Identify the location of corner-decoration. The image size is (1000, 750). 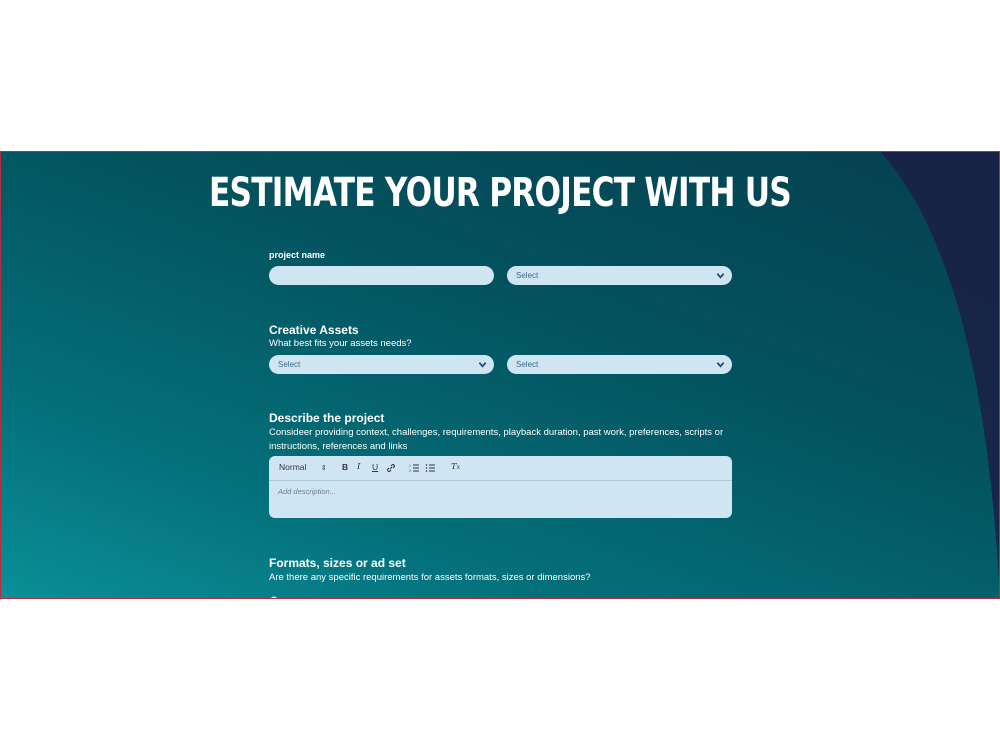
(939, 366).